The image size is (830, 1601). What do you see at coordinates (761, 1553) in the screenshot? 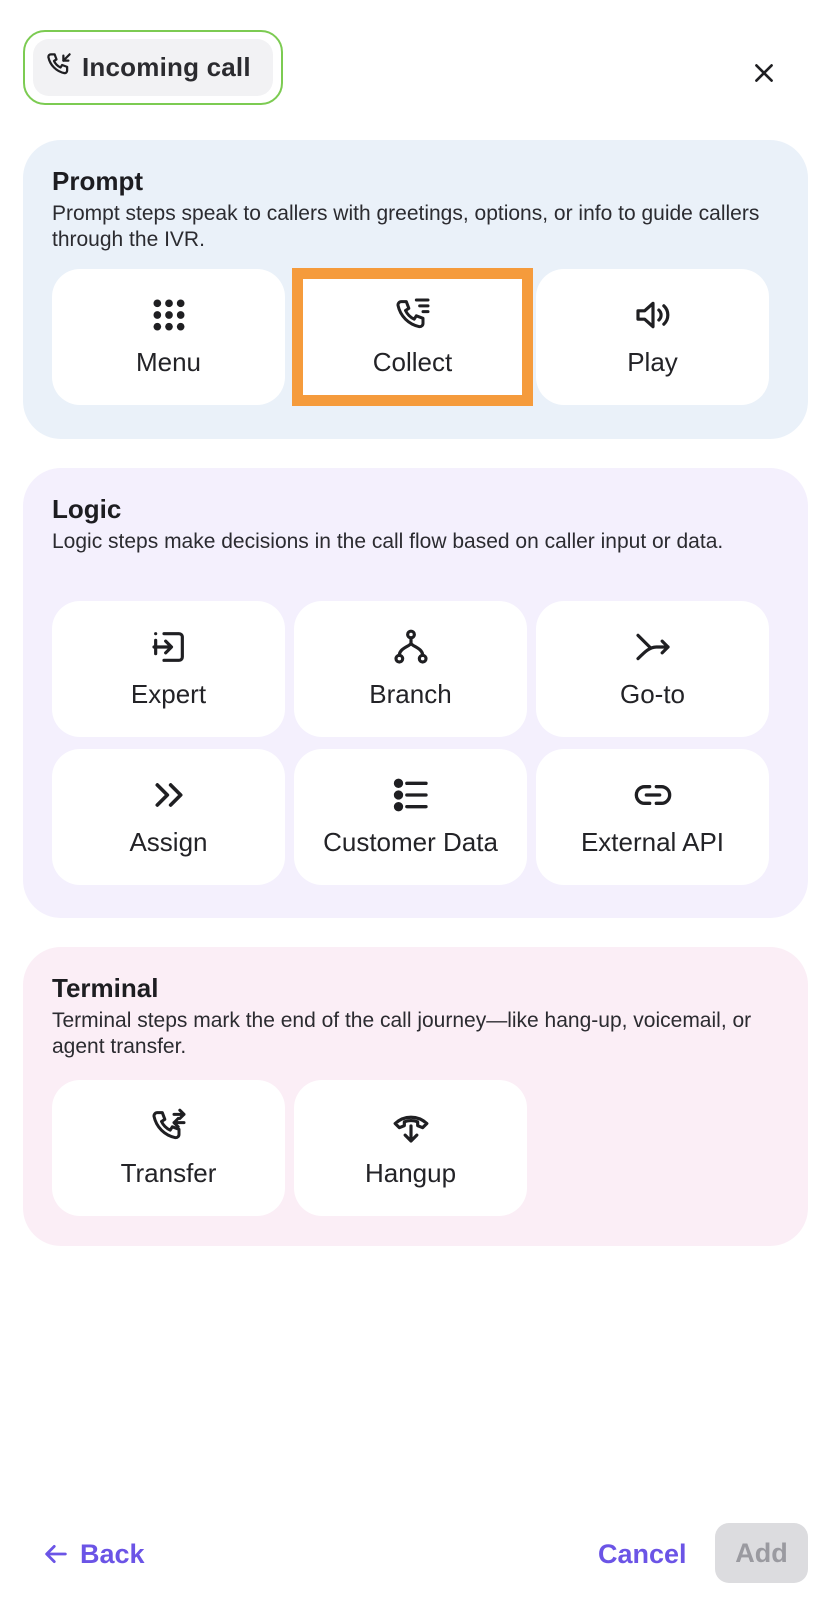
I see `add-button: Add` at bounding box center [761, 1553].